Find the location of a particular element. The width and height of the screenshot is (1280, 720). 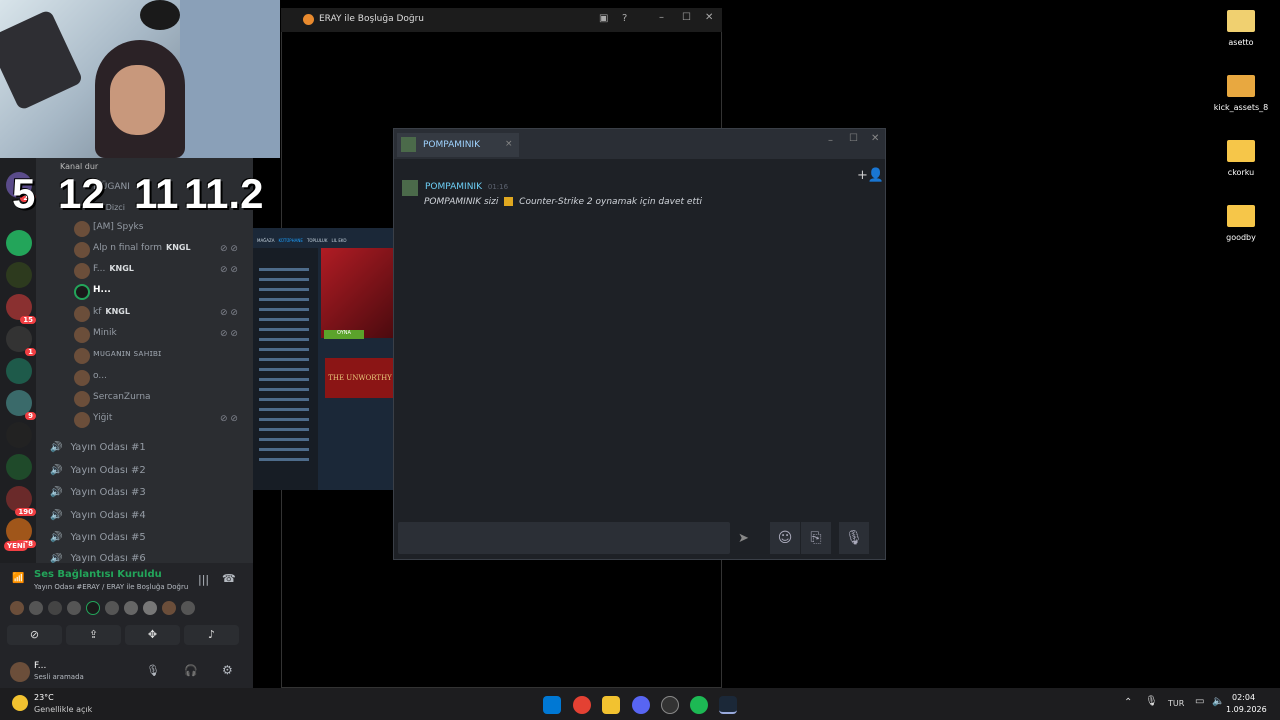

stream-window-titlebar: ERAY ile Boşluğa Doğru ▣ ? – ☐ ✕ is located at coordinates (501, 20).